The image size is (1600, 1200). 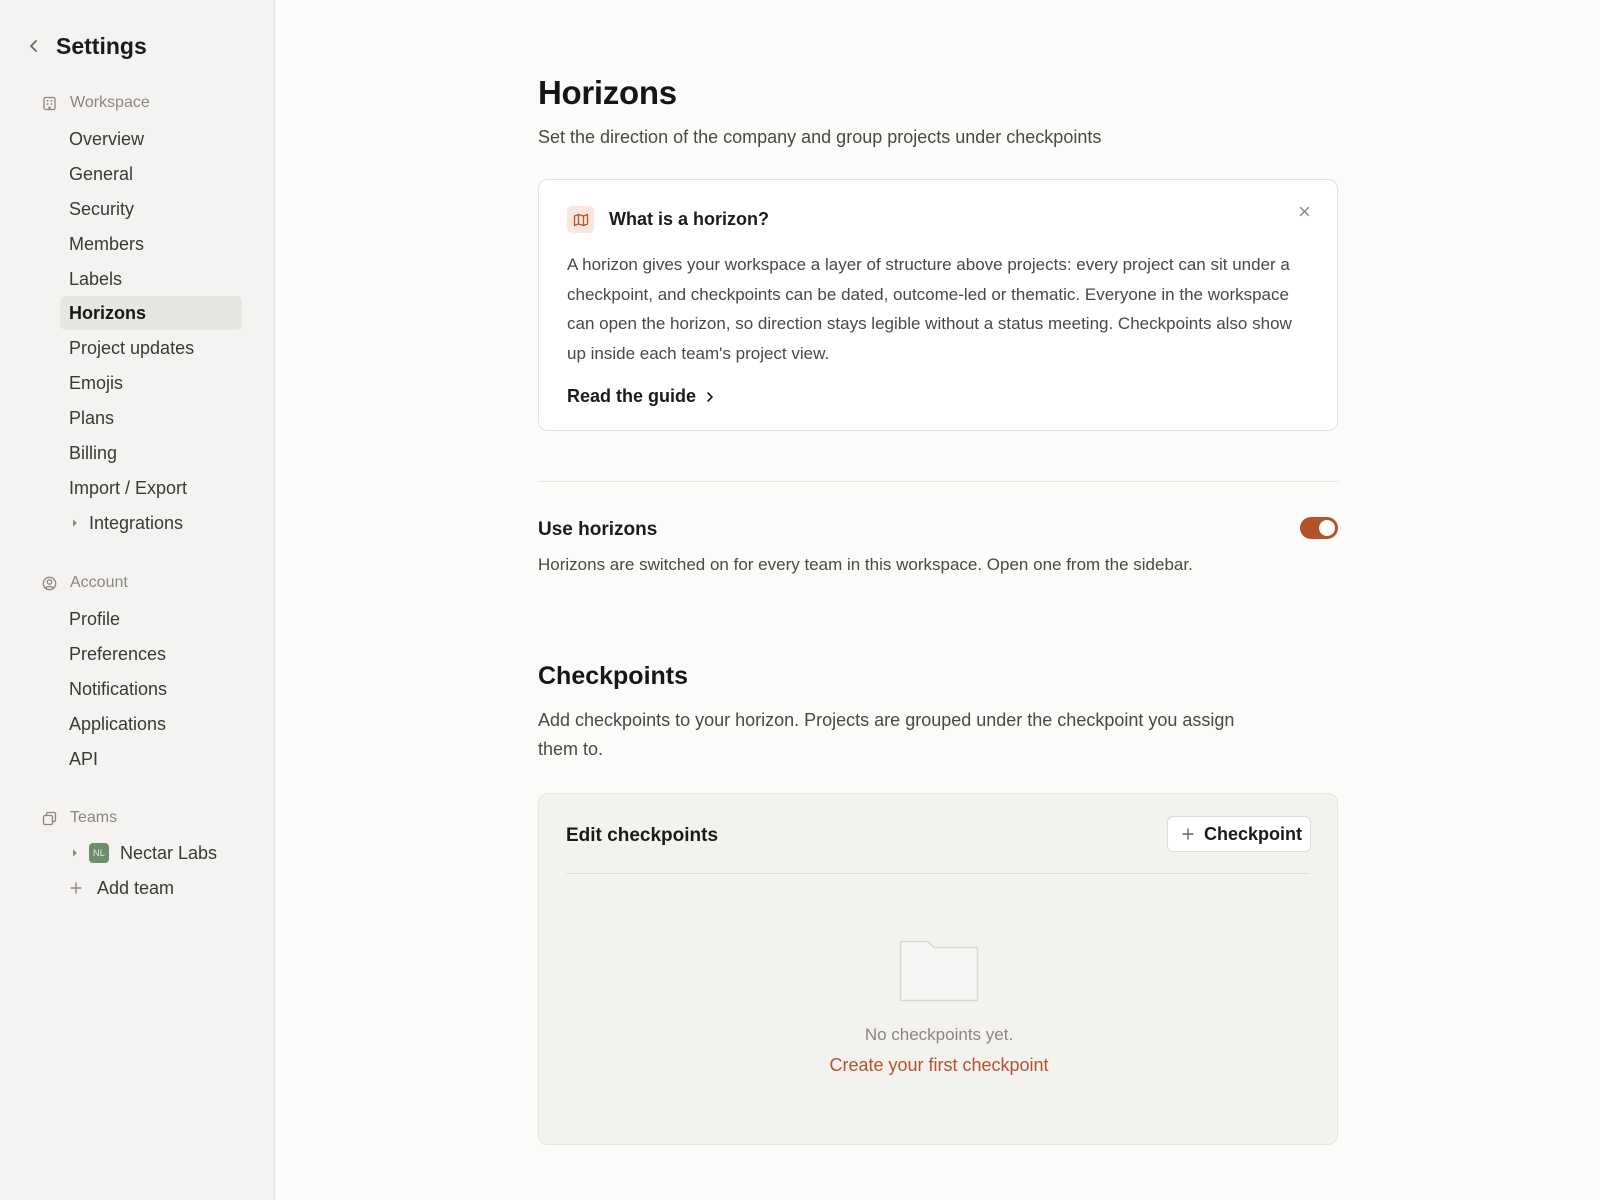 I want to click on building-icon, so click(x=49, y=103).